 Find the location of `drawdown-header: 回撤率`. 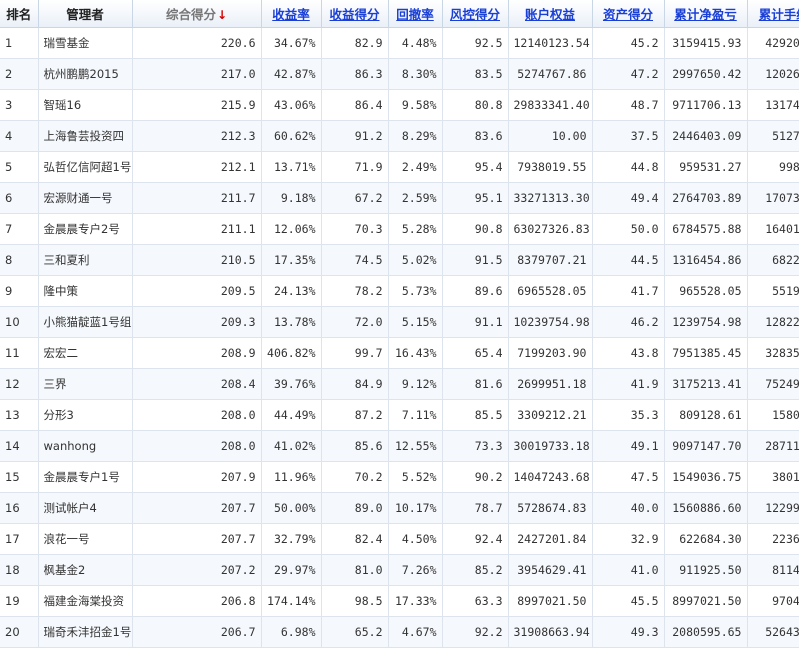

drawdown-header: 回撤率 is located at coordinates (415, 14).